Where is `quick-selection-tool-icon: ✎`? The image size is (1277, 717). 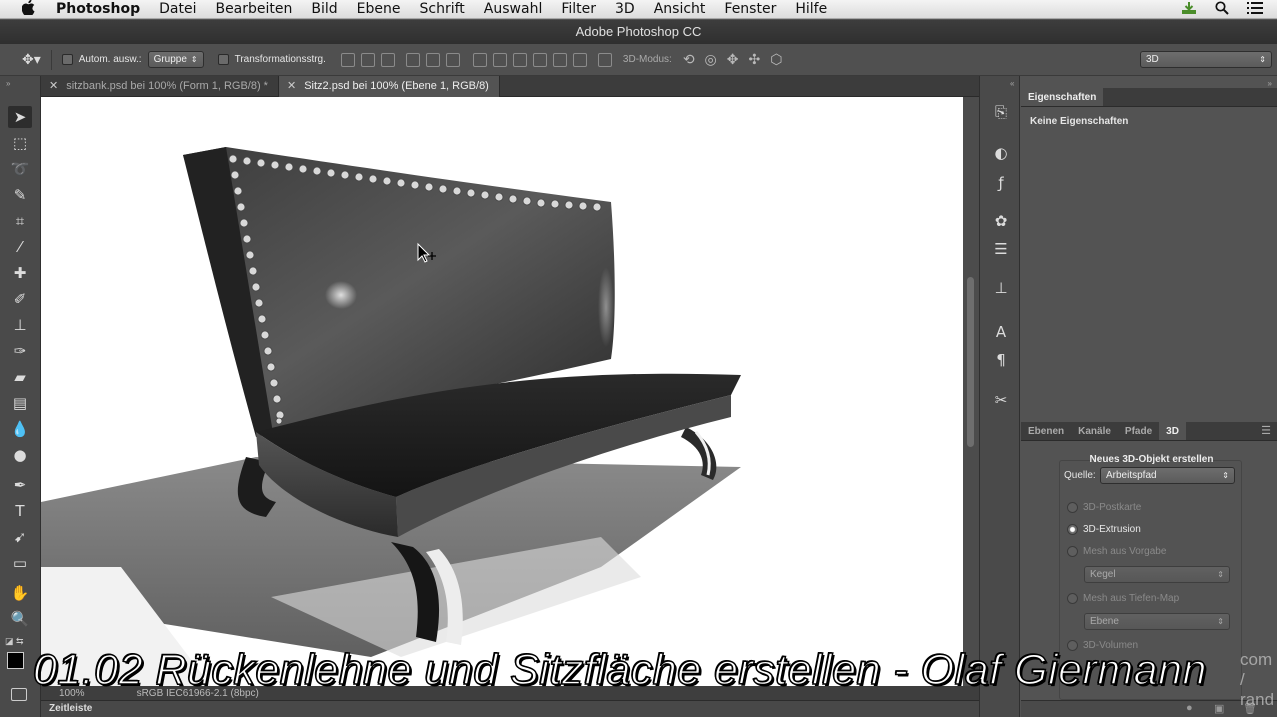 quick-selection-tool-icon: ✎ is located at coordinates (20, 195).